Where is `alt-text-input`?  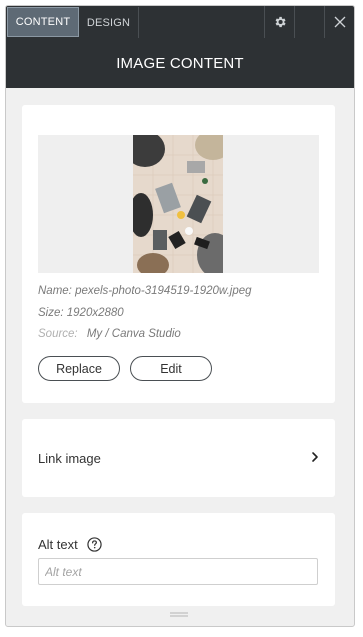 alt-text-input is located at coordinates (178, 571).